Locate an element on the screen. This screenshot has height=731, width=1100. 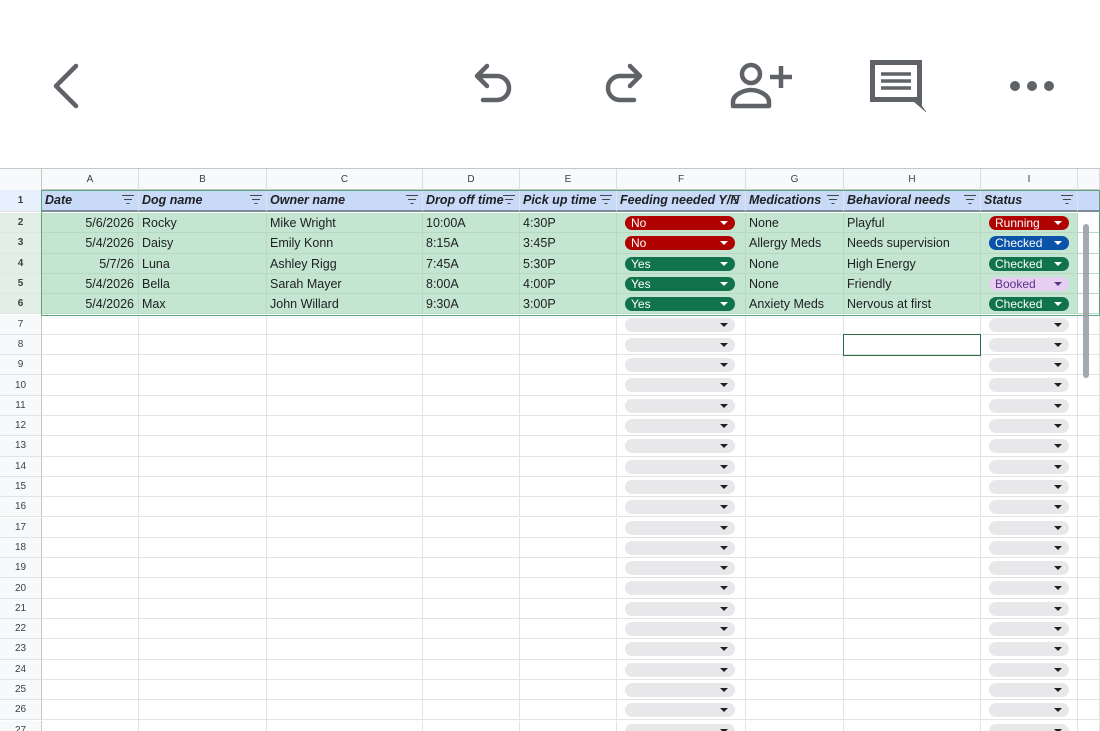
row-number: 11 is located at coordinates (21, 405).